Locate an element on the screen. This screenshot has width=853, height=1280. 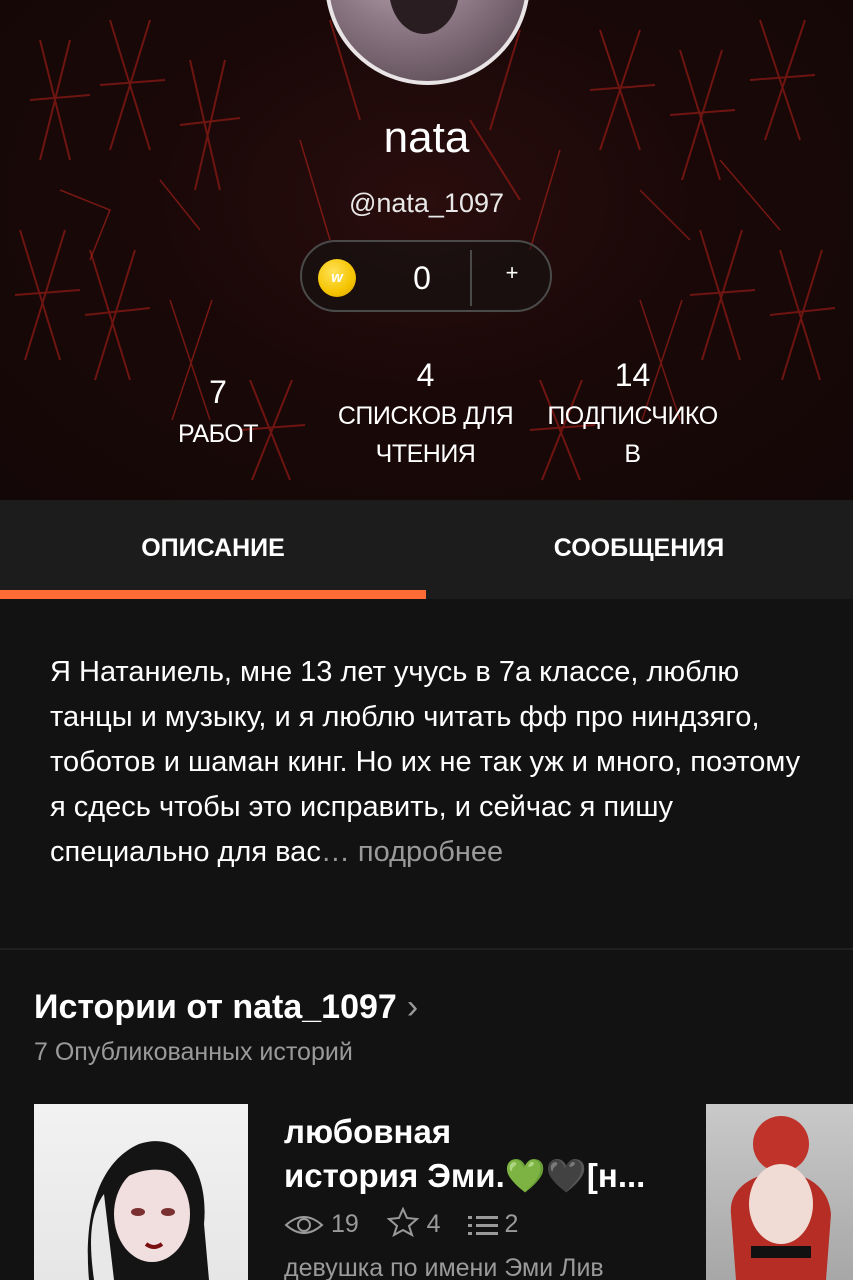
stories-title-text: Истории от nata_1097 is located at coordinates (215, 1007).